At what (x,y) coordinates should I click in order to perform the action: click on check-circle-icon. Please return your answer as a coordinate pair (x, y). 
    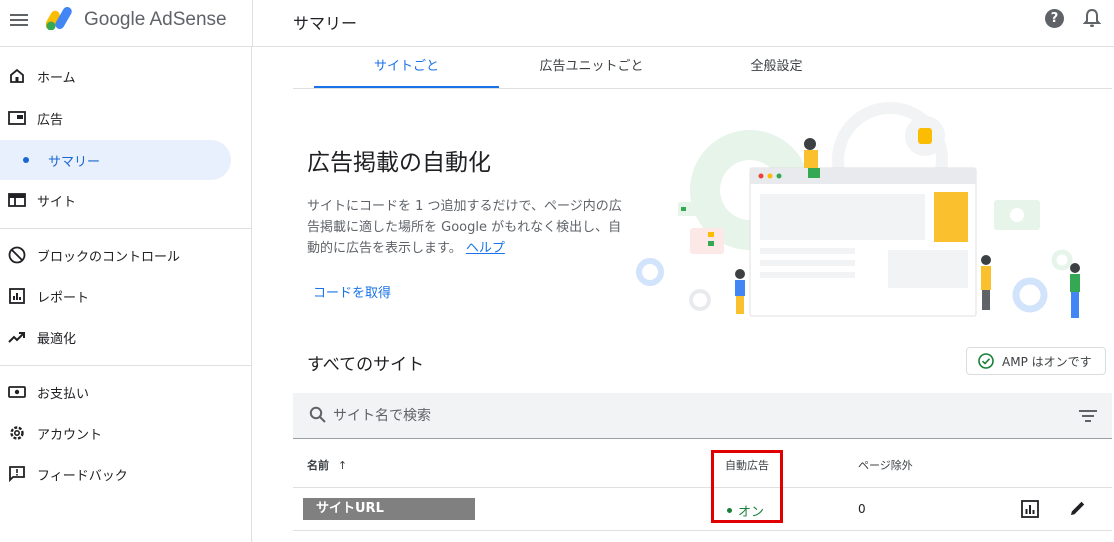
    Looking at the image, I should click on (986, 361).